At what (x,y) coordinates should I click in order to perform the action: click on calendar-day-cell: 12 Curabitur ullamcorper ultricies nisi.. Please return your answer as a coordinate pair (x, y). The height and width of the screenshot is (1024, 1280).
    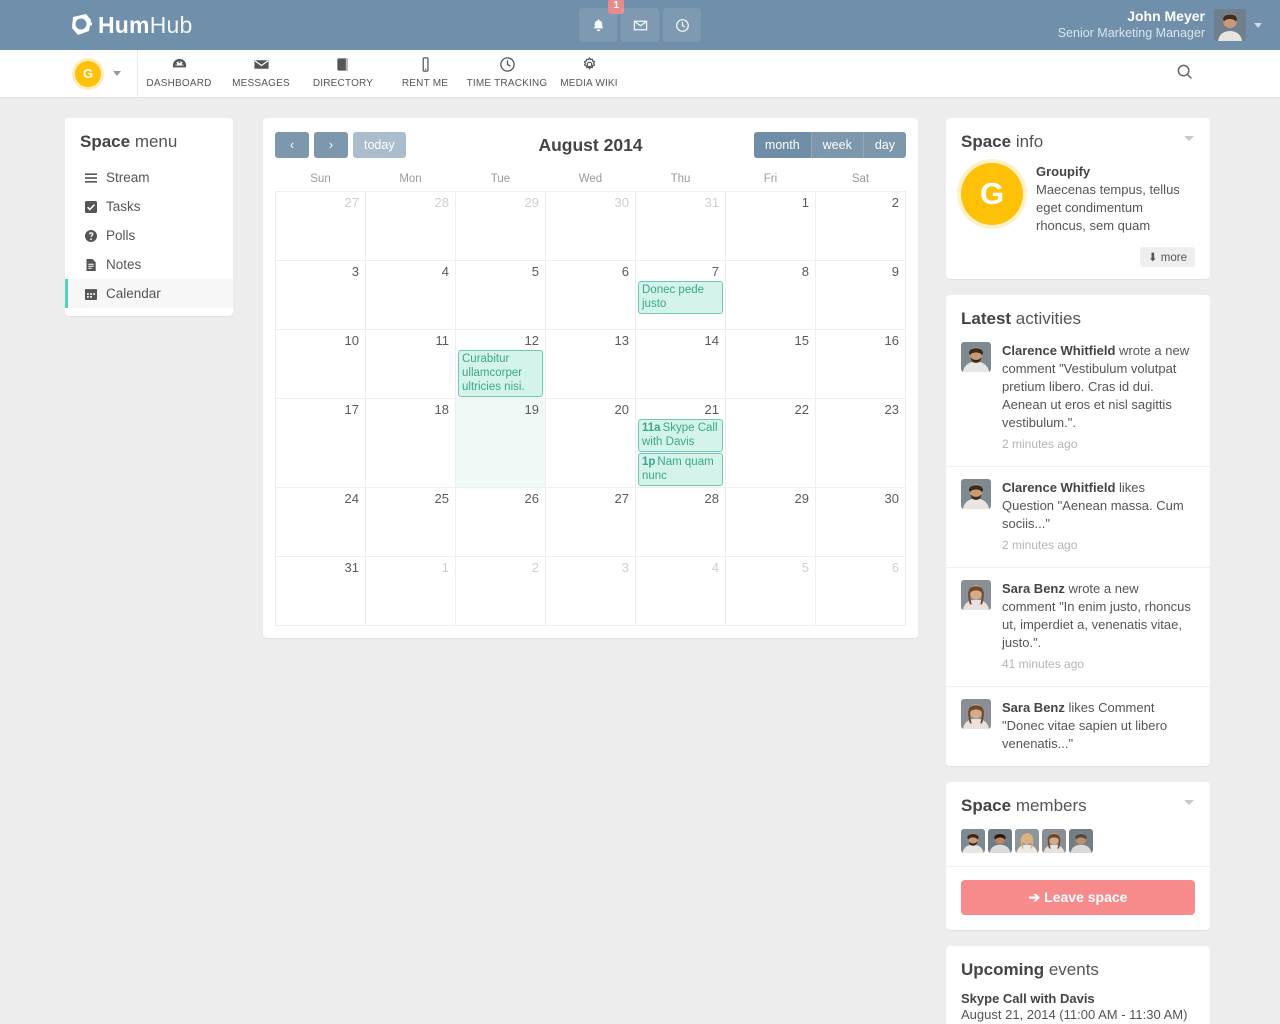
    Looking at the image, I should click on (500, 364).